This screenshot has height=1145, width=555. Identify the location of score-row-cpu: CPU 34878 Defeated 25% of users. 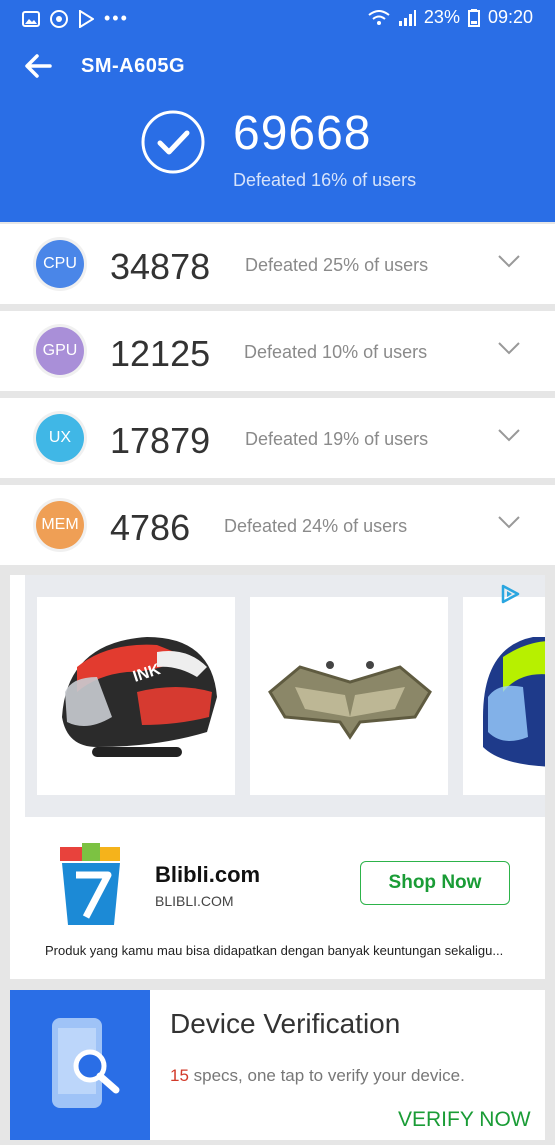
(277, 264).